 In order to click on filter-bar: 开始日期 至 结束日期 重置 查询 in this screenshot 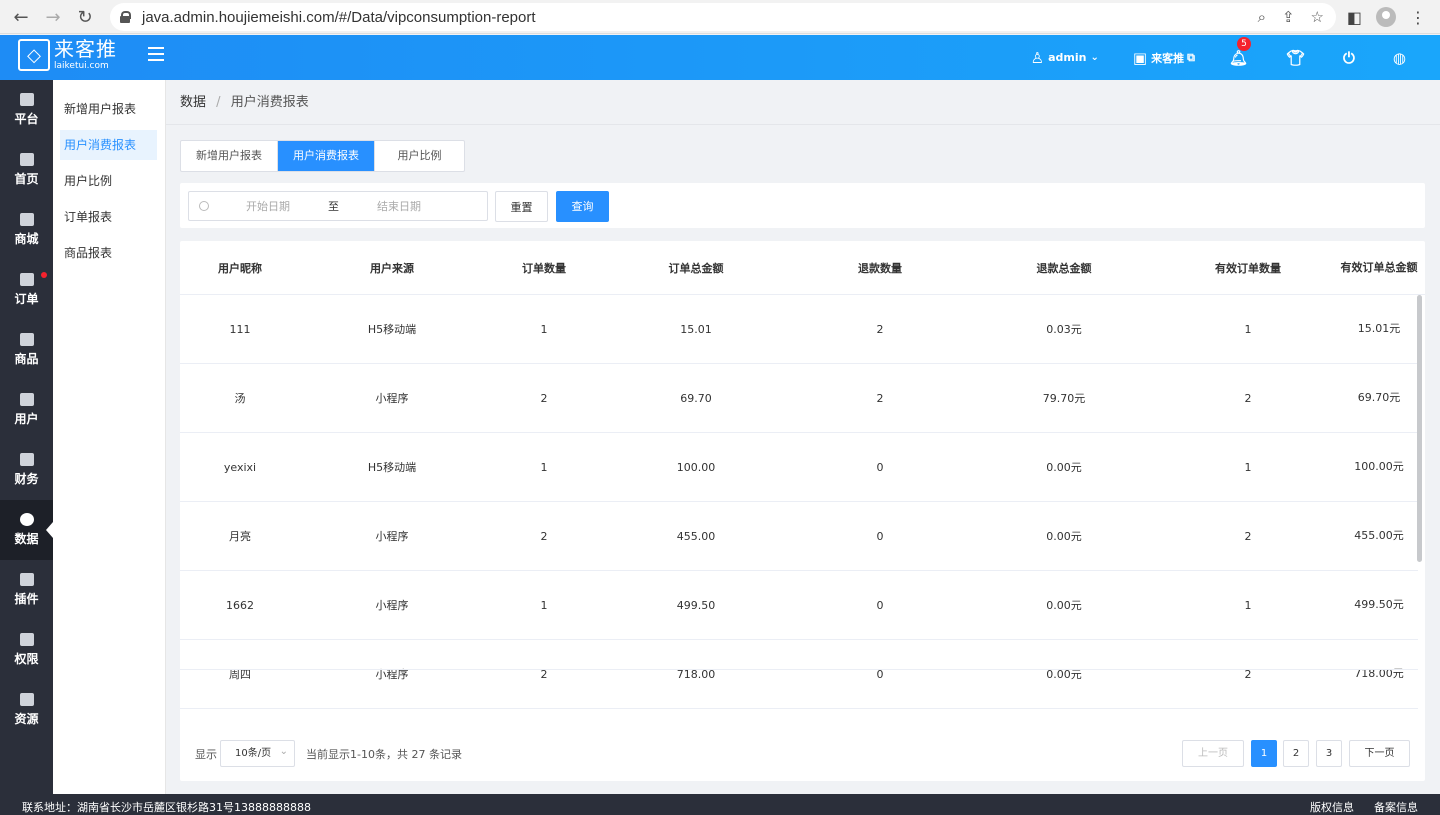, I will do `click(802, 205)`.